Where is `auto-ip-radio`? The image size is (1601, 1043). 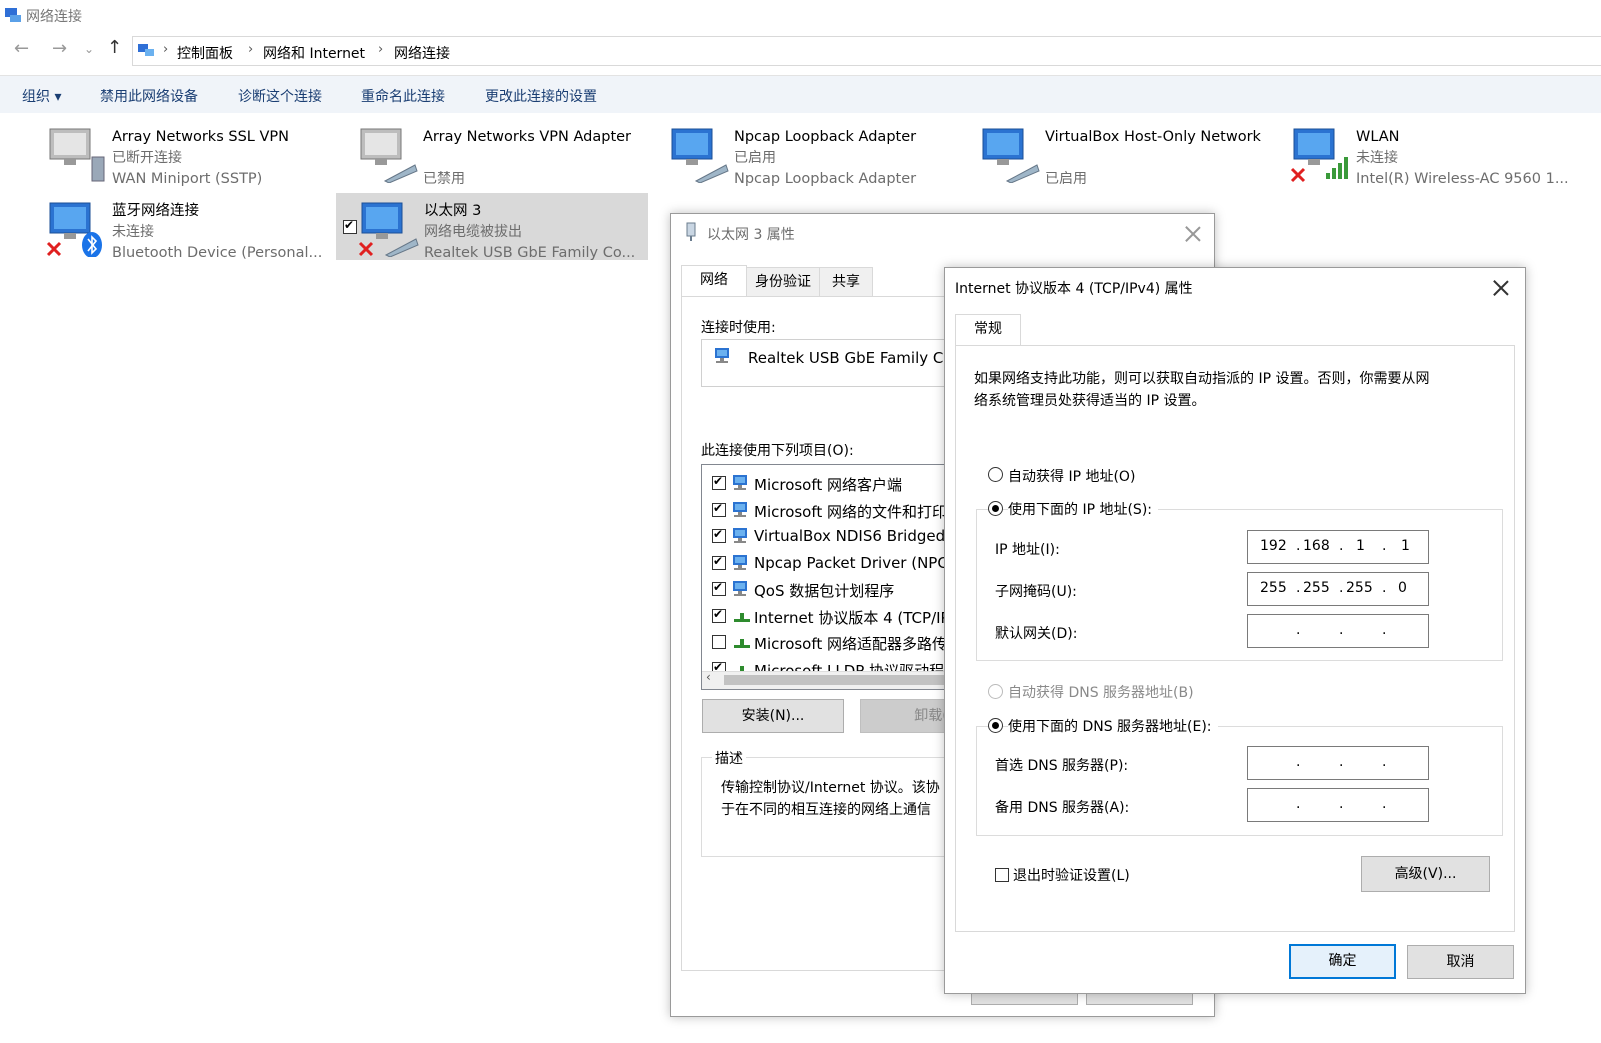
auto-ip-radio is located at coordinates (995, 474).